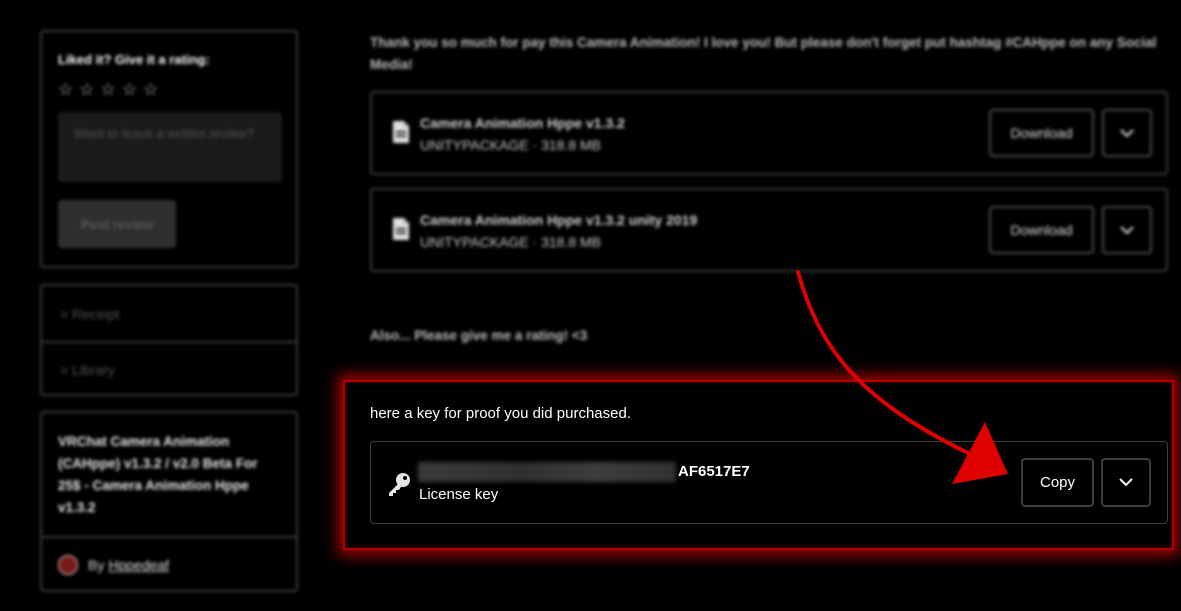  I want to click on redacted-key-portion, so click(547, 472).